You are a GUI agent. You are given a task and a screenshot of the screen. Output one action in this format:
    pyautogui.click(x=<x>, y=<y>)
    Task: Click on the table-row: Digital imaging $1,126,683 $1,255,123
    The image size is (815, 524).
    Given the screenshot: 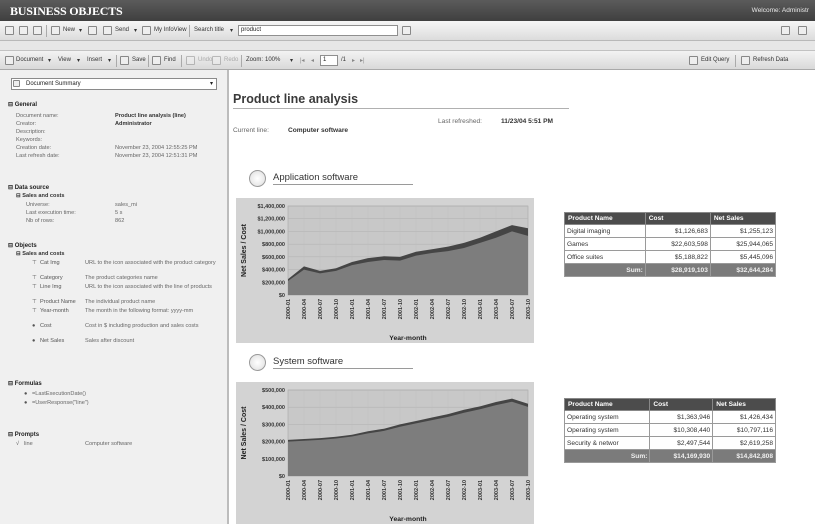 What is the action you would take?
    pyautogui.click(x=670, y=231)
    